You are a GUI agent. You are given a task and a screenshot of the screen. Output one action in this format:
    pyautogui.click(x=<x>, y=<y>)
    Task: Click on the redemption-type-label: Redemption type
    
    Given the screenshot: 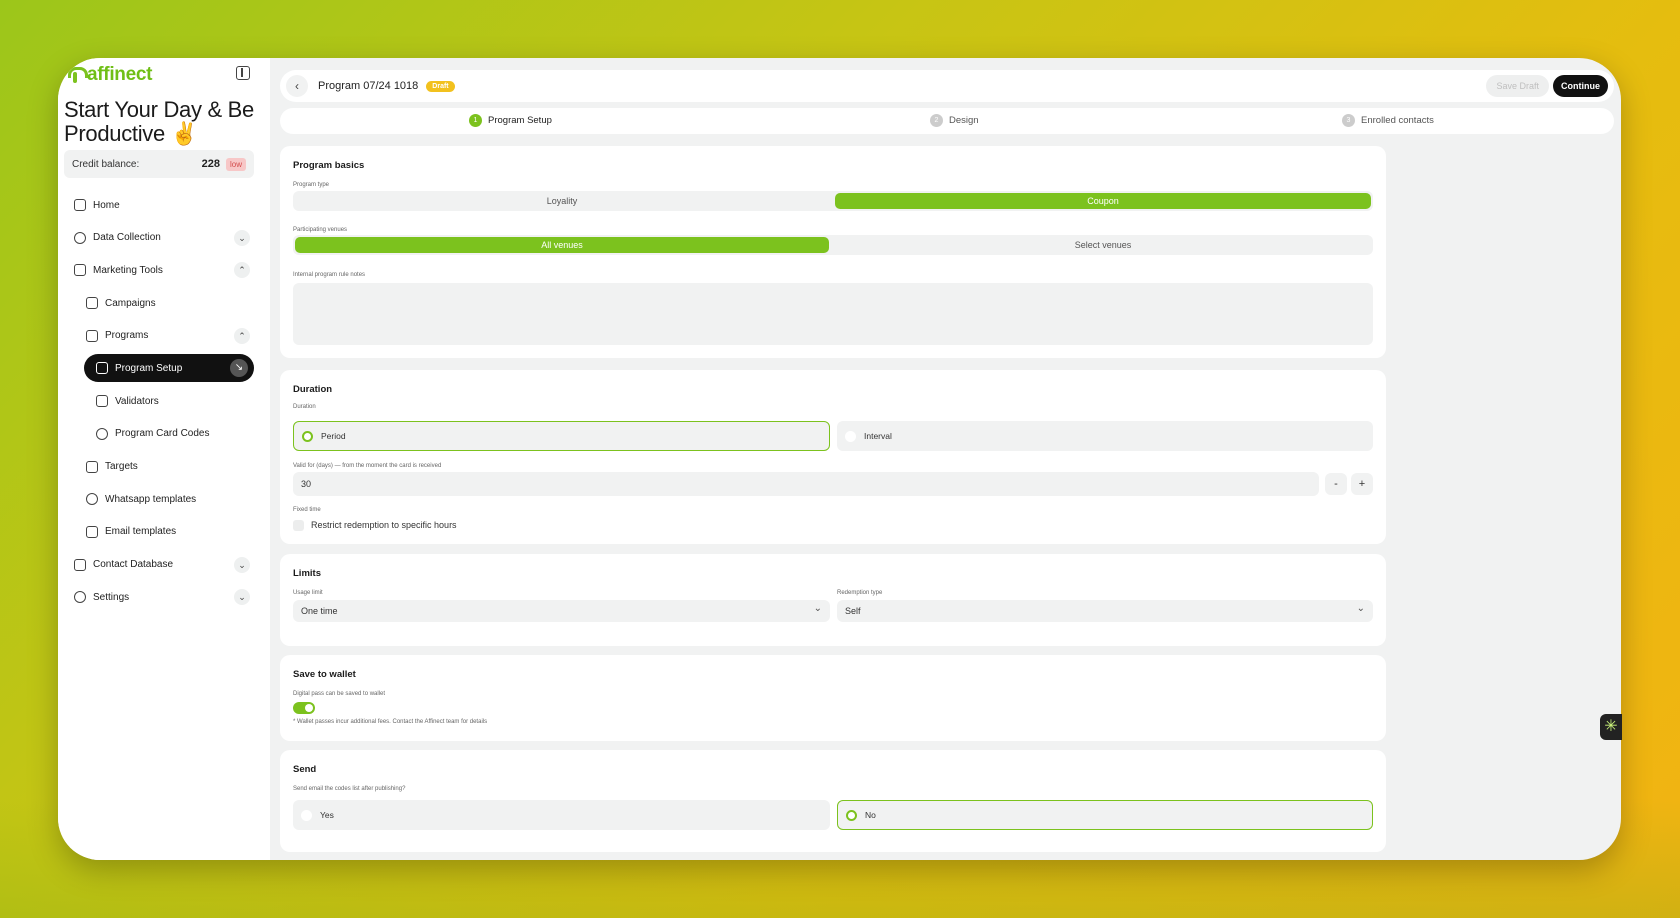 What is the action you would take?
    pyautogui.click(x=860, y=593)
    